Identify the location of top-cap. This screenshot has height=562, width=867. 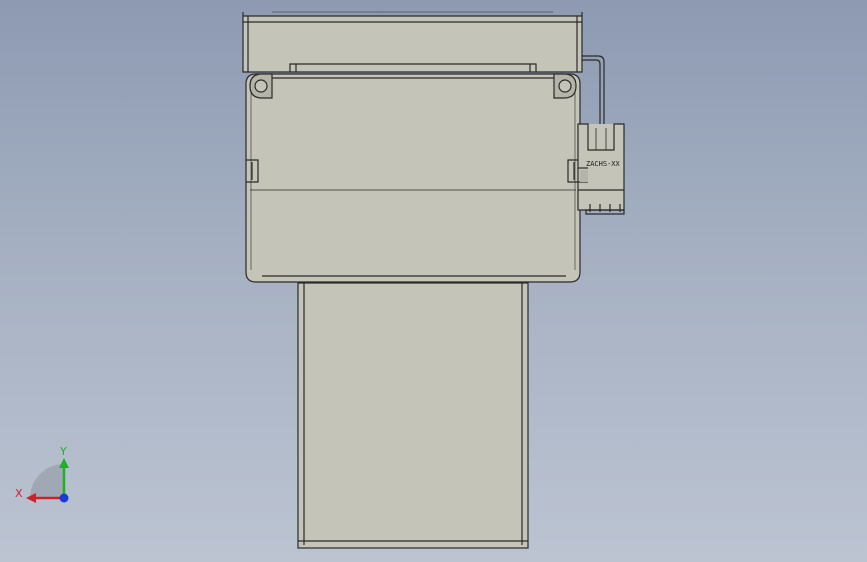
(412, 42).